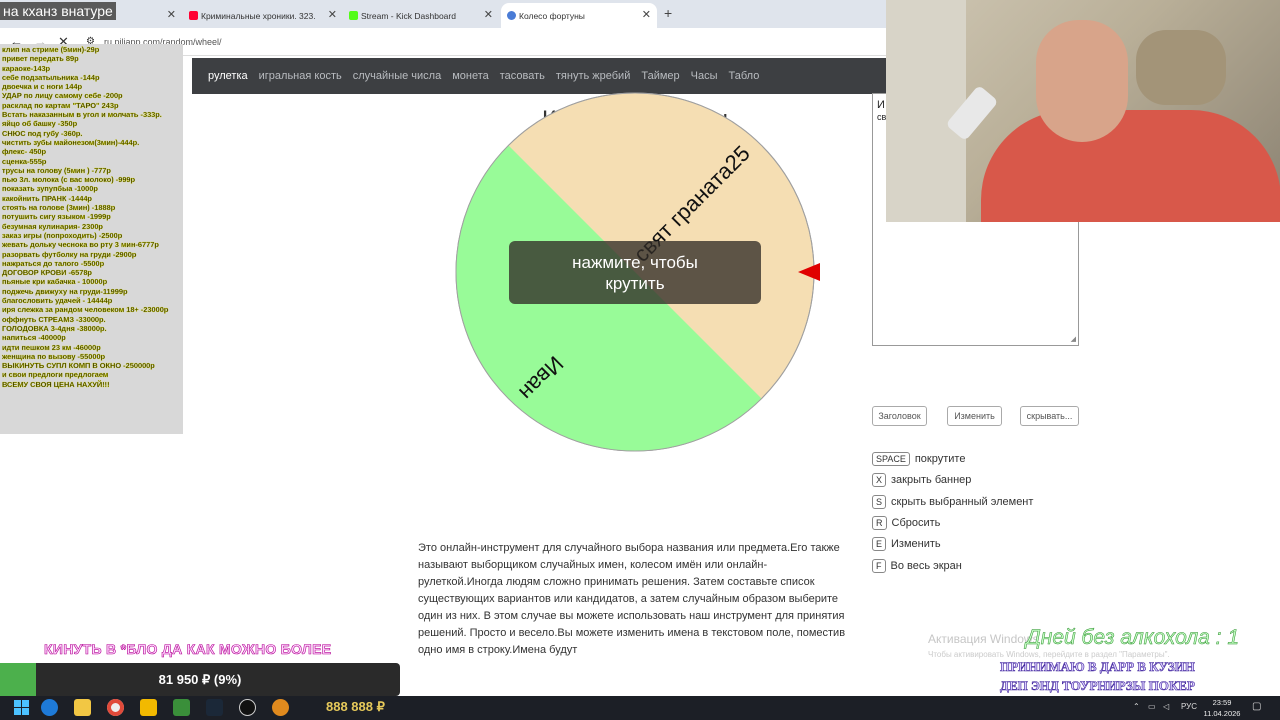 The image size is (1280, 720). I want to click on donate-menu-item: клип на стриме (5мин)-29р, so click(51, 49).